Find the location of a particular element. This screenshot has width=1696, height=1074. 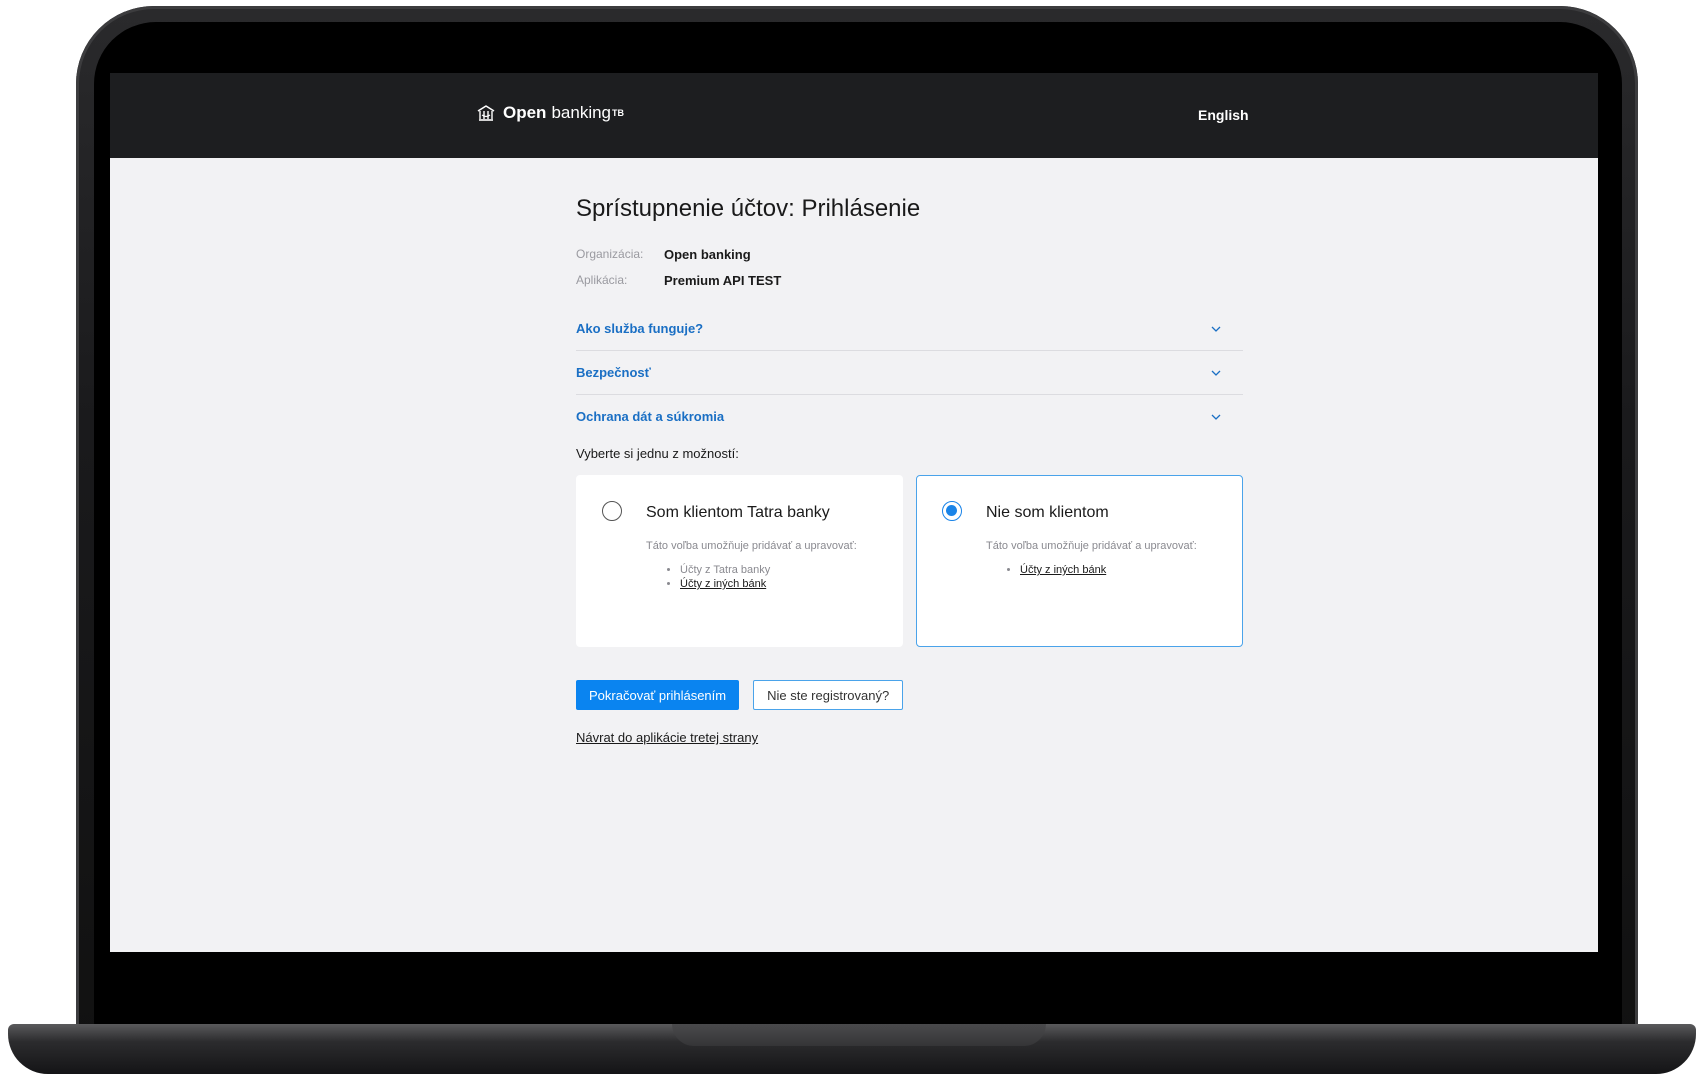

not-registered-button: Nie ste registrovaný? is located at coordinates (828, 695).